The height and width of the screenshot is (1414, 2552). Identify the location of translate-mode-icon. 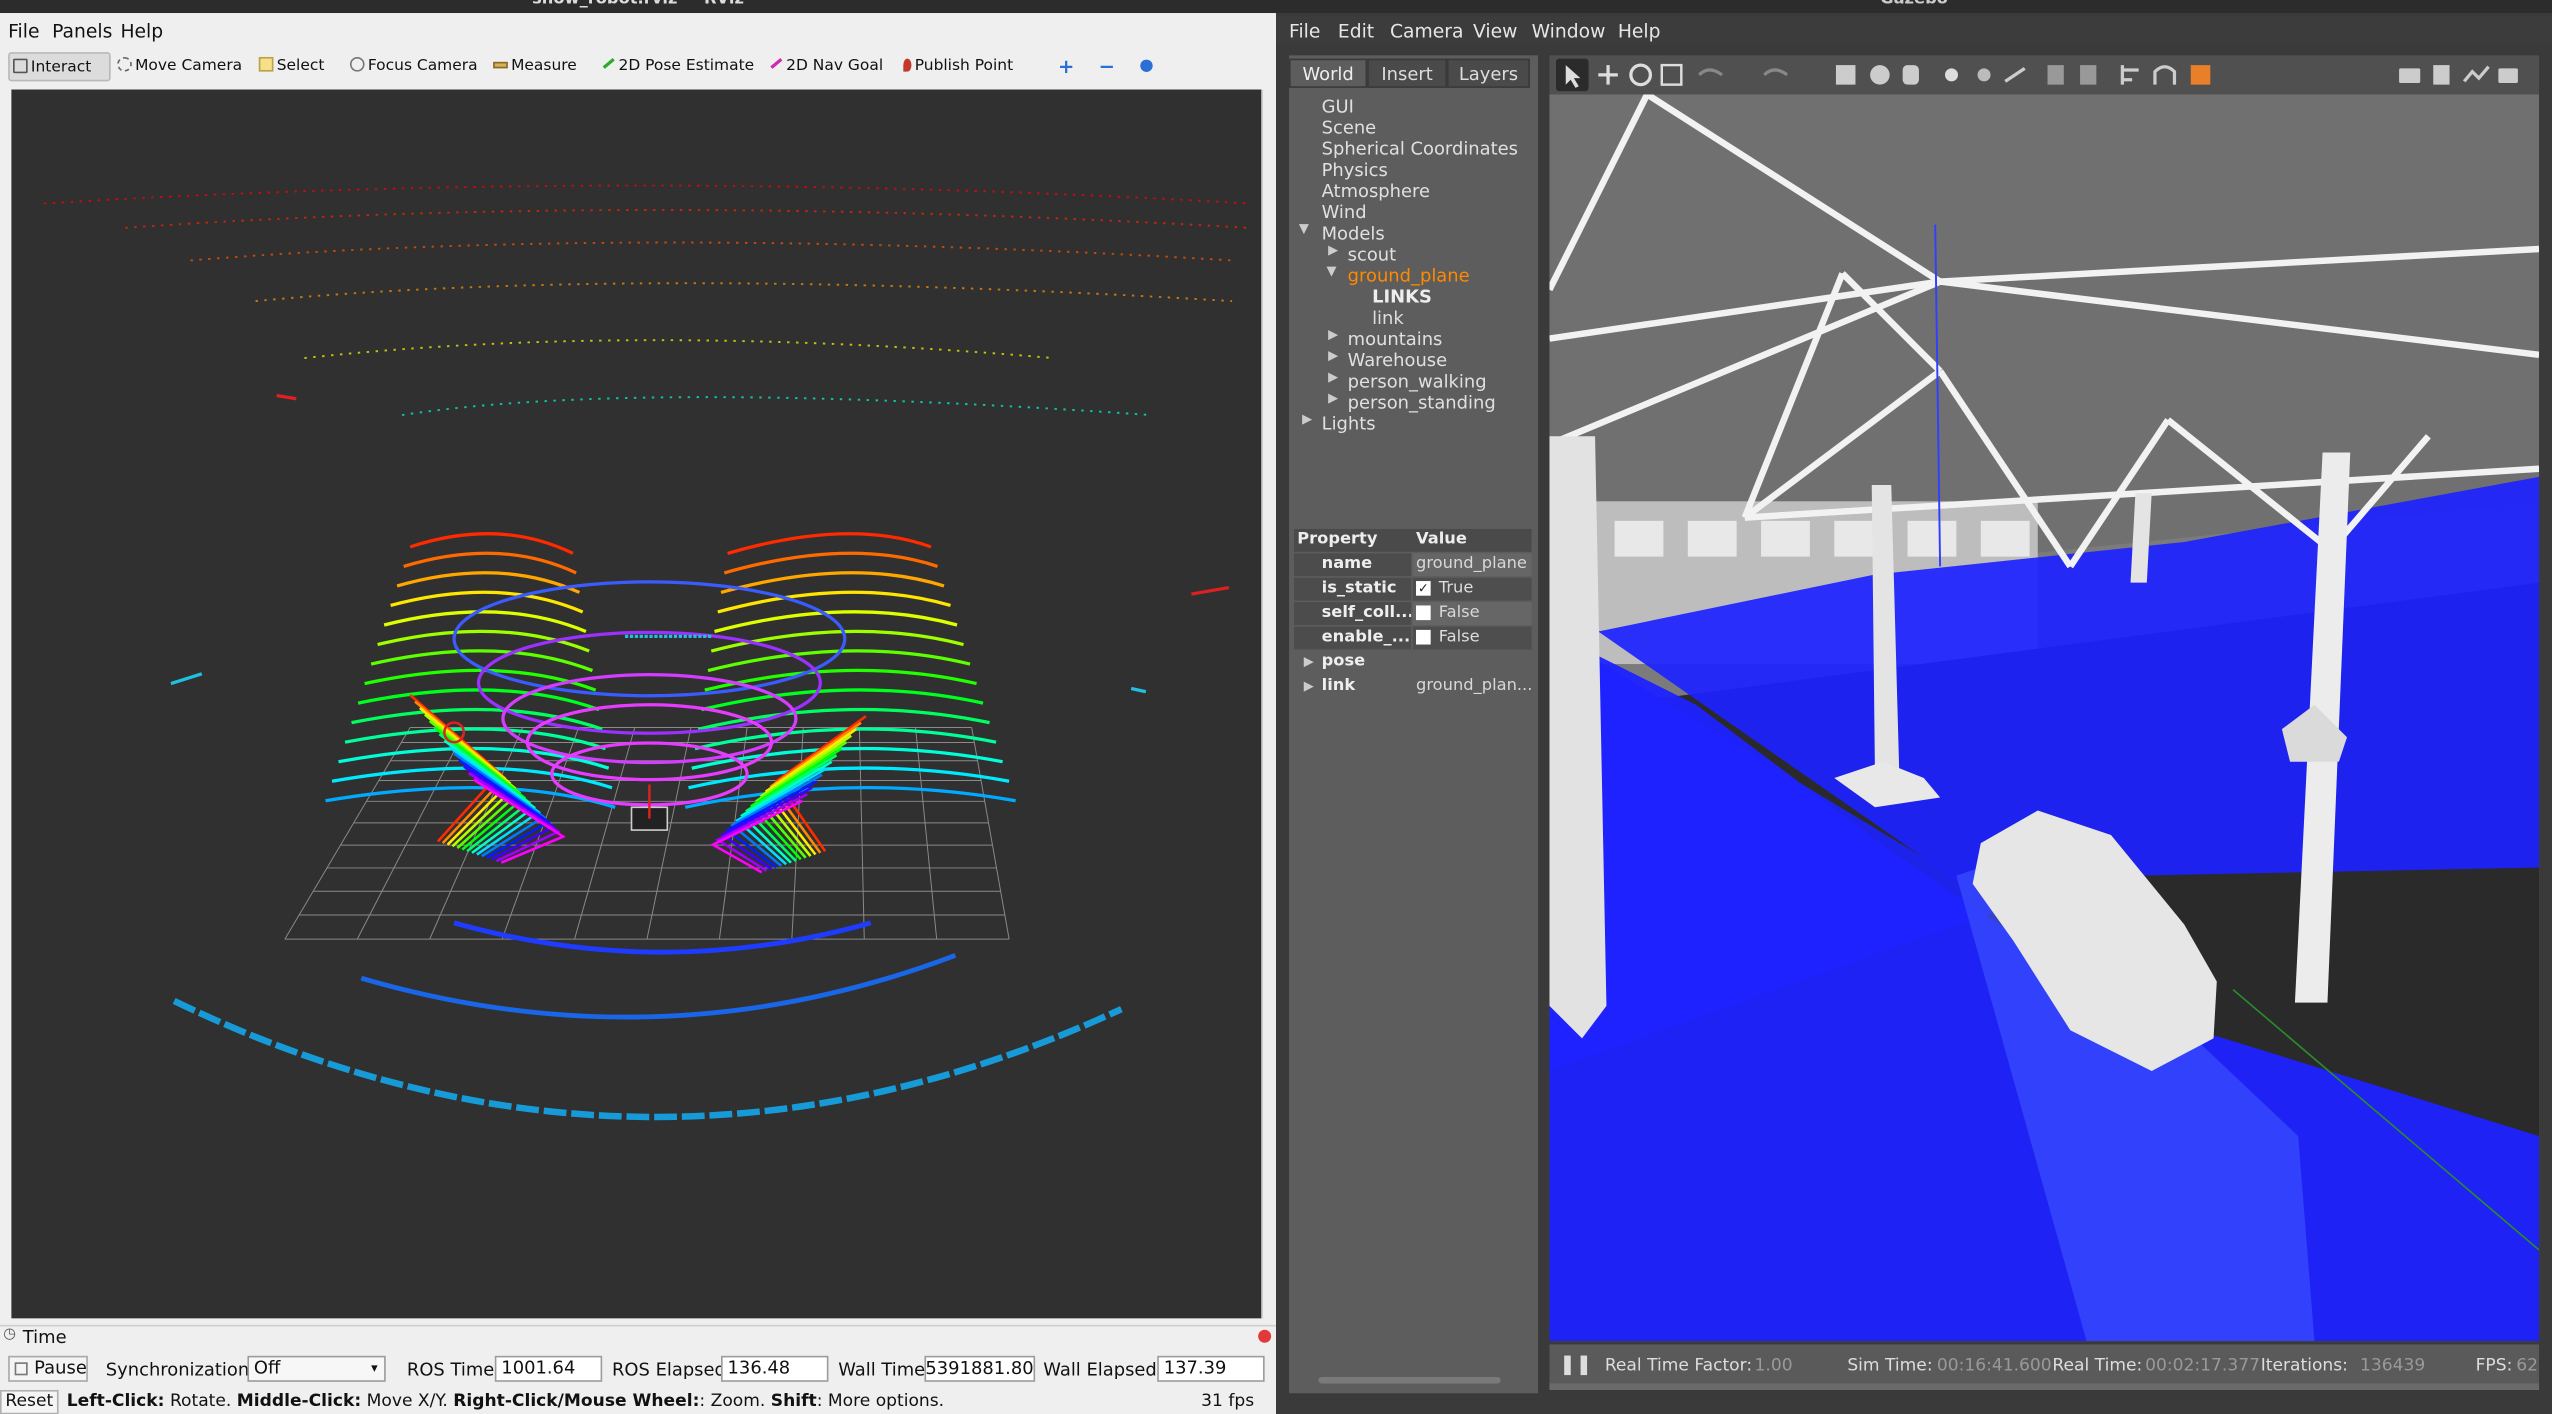
(1608, 75).